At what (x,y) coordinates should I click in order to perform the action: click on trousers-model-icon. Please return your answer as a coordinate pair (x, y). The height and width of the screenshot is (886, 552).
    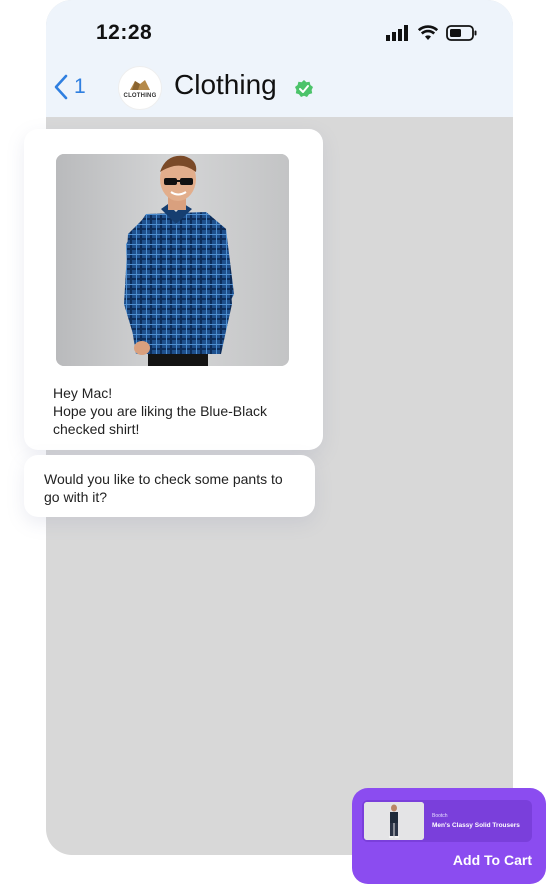
    Looking at the image, I should click on (394, 821).